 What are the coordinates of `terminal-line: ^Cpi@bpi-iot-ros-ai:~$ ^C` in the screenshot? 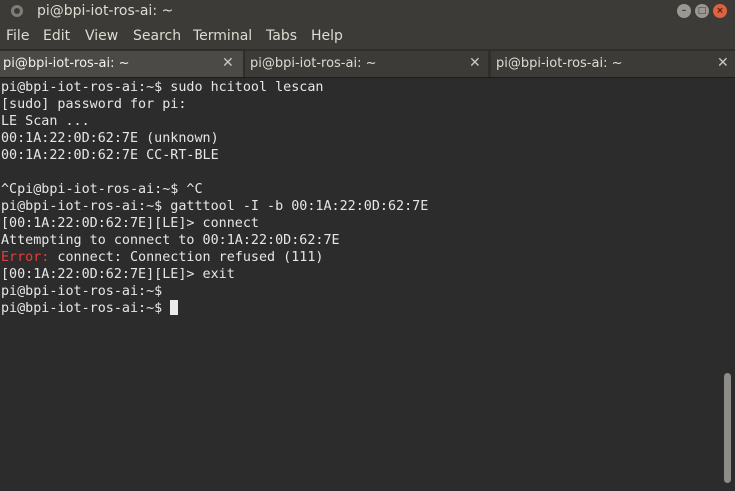 It's located at (102, 189).